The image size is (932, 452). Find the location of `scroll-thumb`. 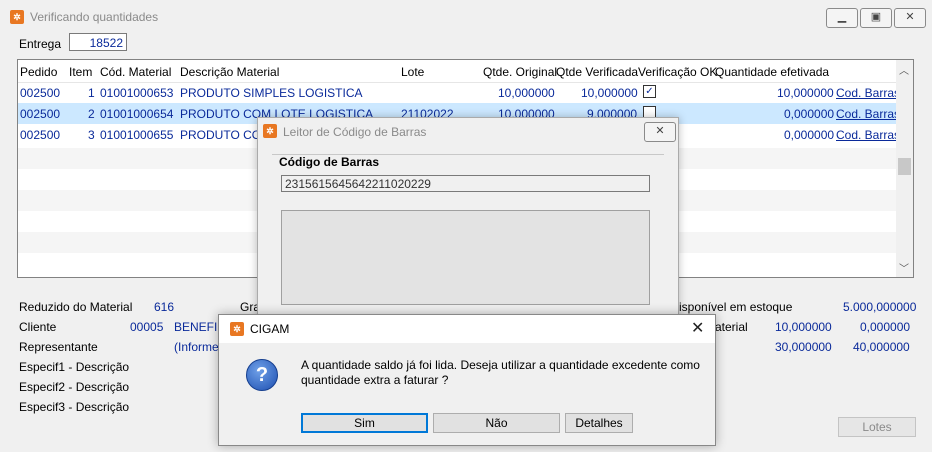

scroll-thumb is located at coordinates (904, 166).